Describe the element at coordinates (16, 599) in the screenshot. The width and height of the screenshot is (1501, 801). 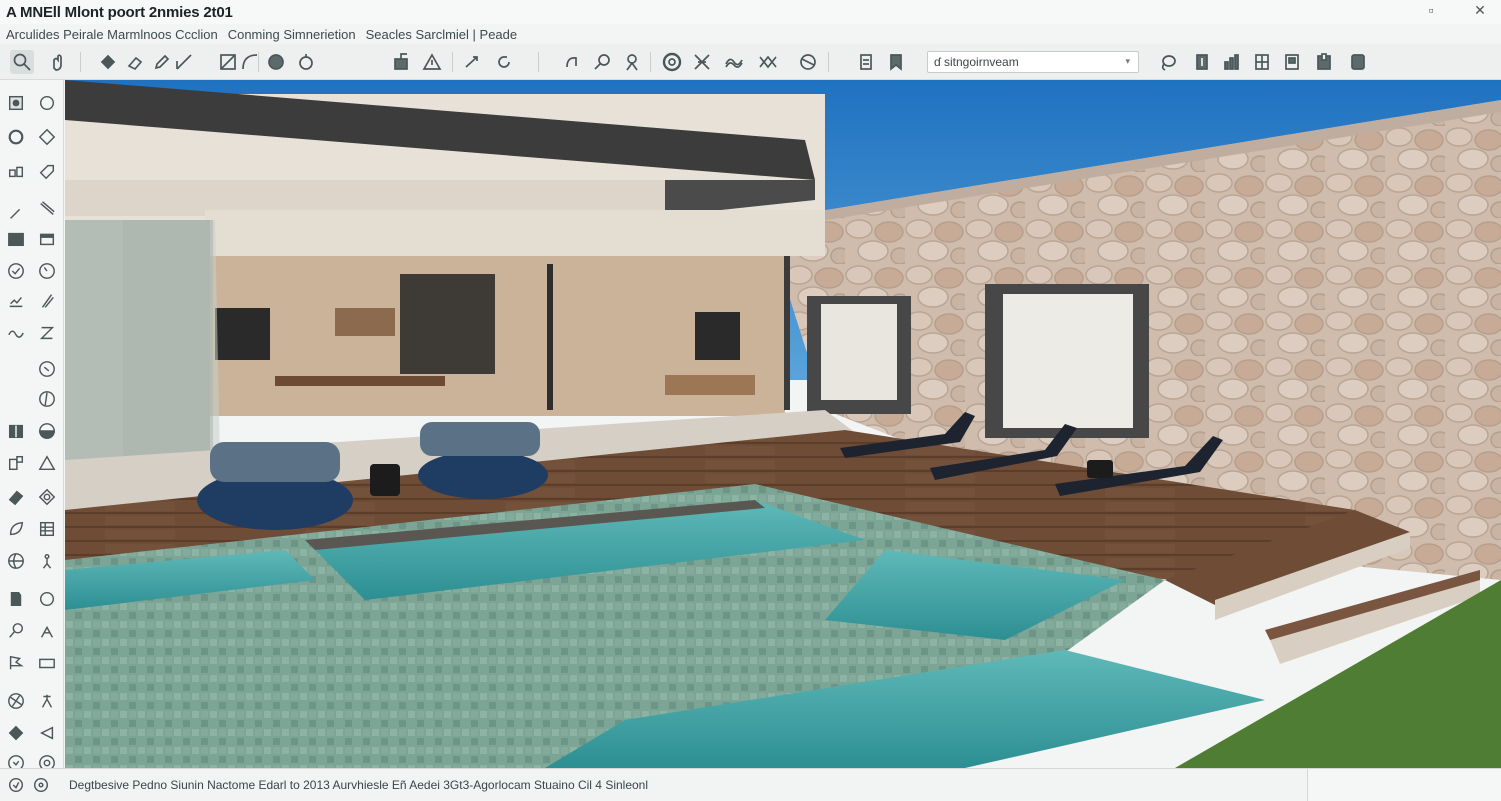
I see `document-icon` at that location.